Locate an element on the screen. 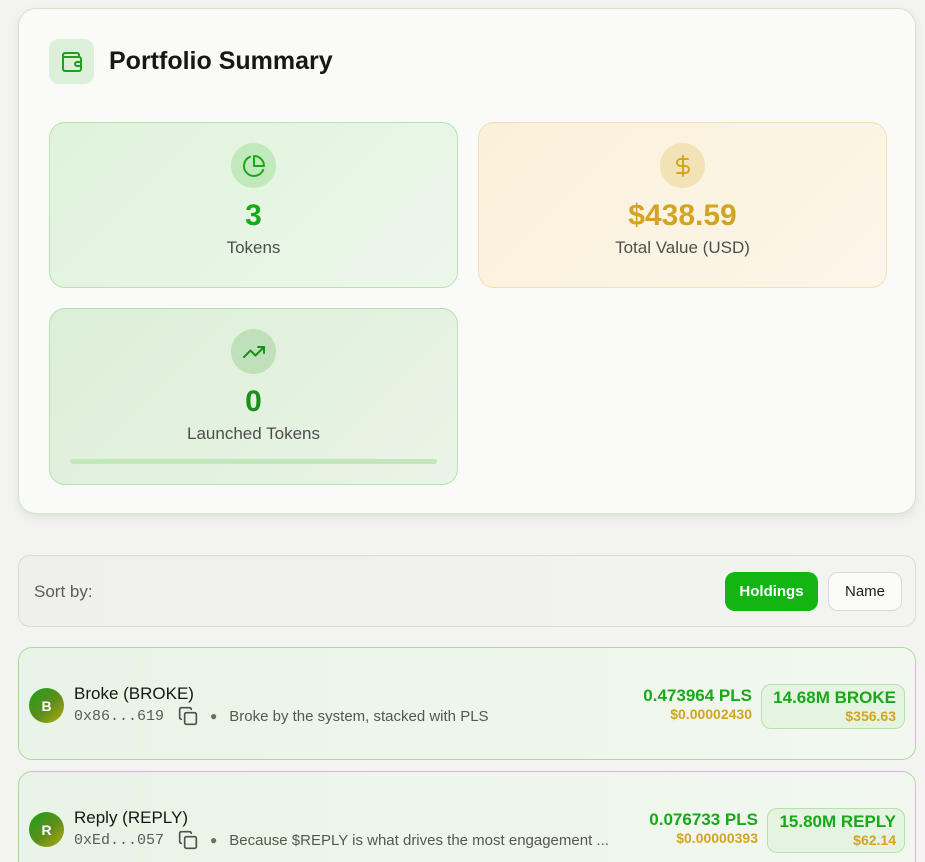 The height and width of the screenshot is (862, 925). token-avatar: B is located at coordinates (46, 705).